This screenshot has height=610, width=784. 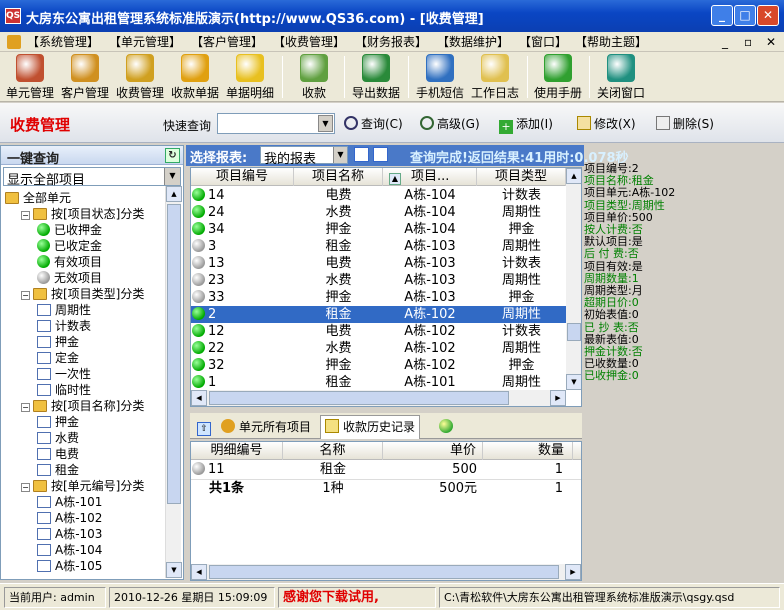 What do you see at coordinates (140, 77) in the screenshot?
I see `toolbar-charge-button: 收费管理` at bounding box center [140, 77].